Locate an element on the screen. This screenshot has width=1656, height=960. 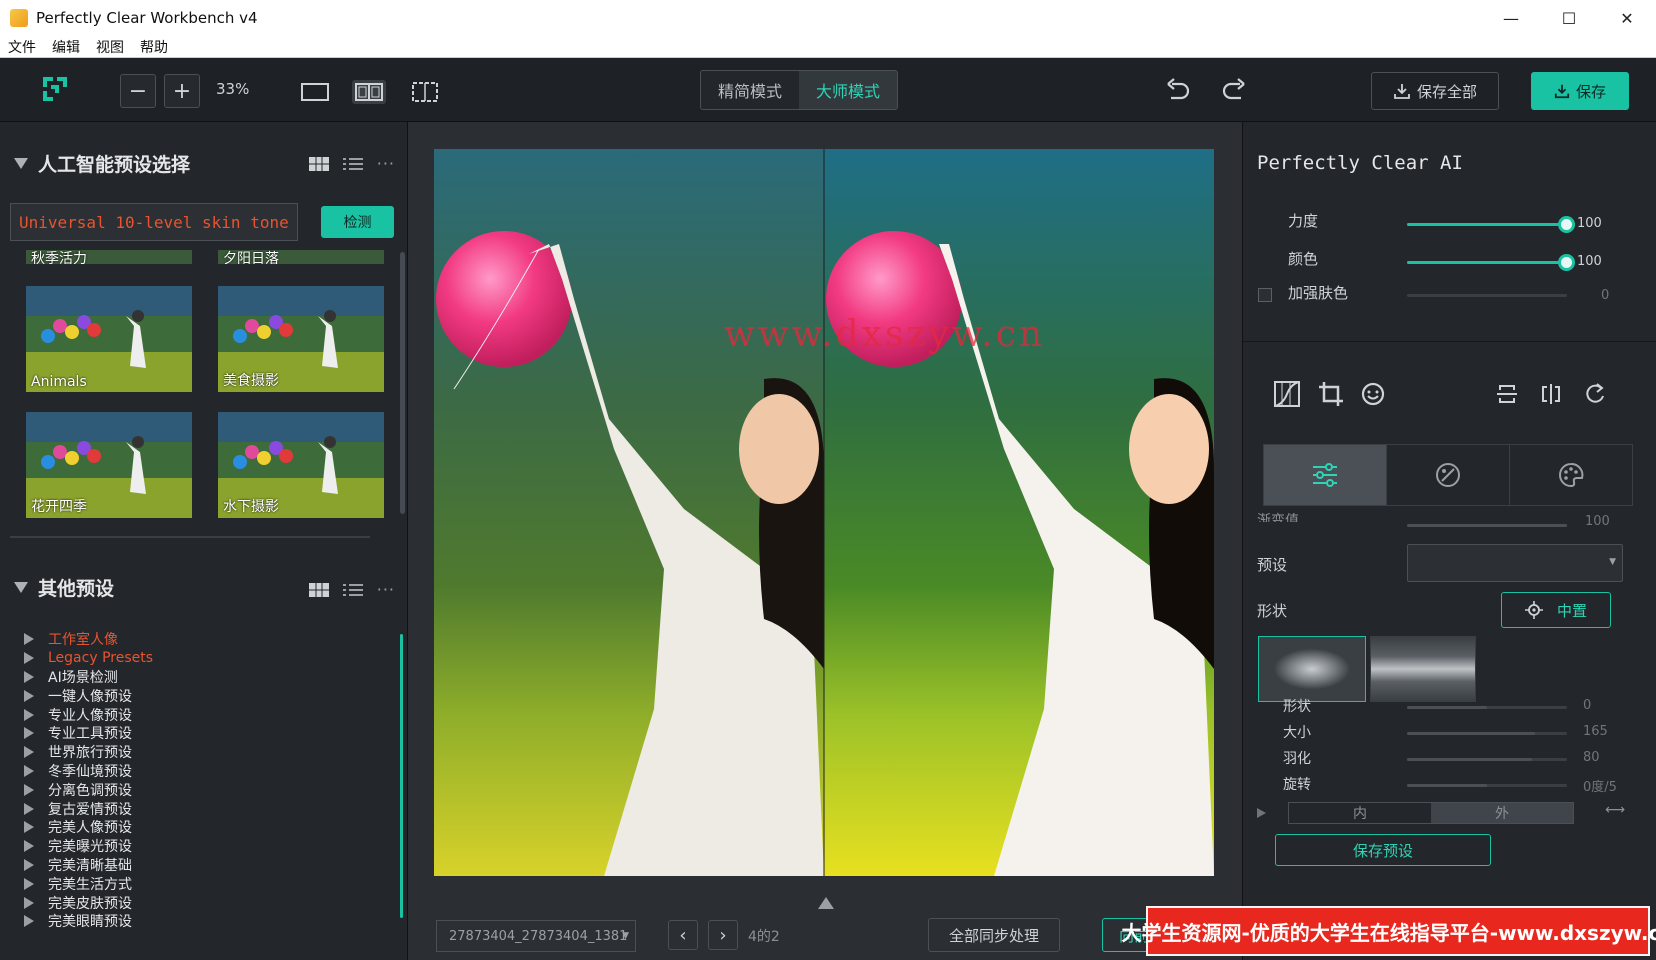
preset-search-input: Universal 10-level skin tone is located at coordinates (154, 222).